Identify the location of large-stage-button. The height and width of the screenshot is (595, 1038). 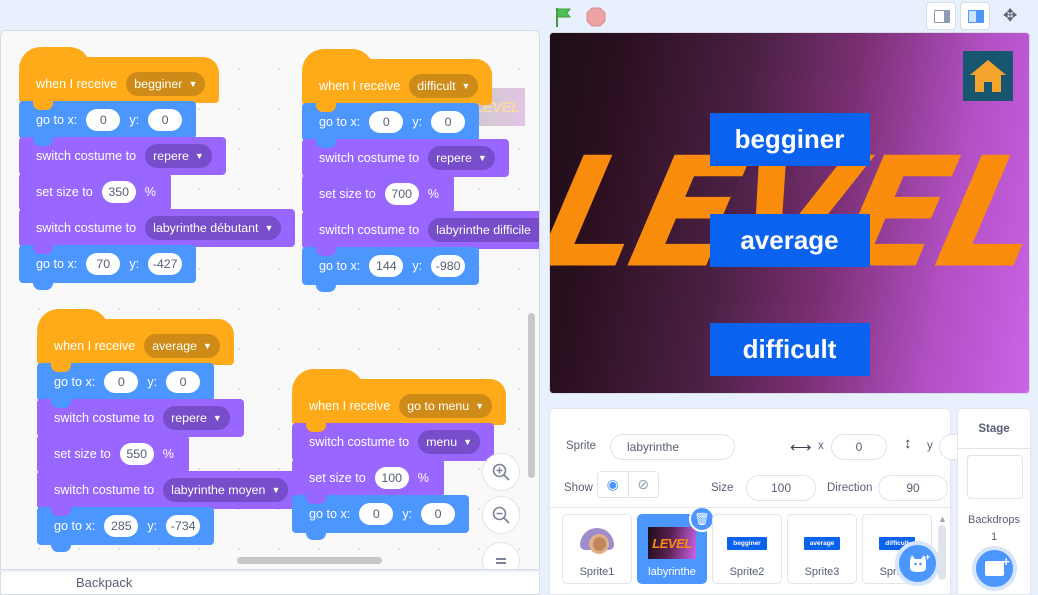
(975, 16).